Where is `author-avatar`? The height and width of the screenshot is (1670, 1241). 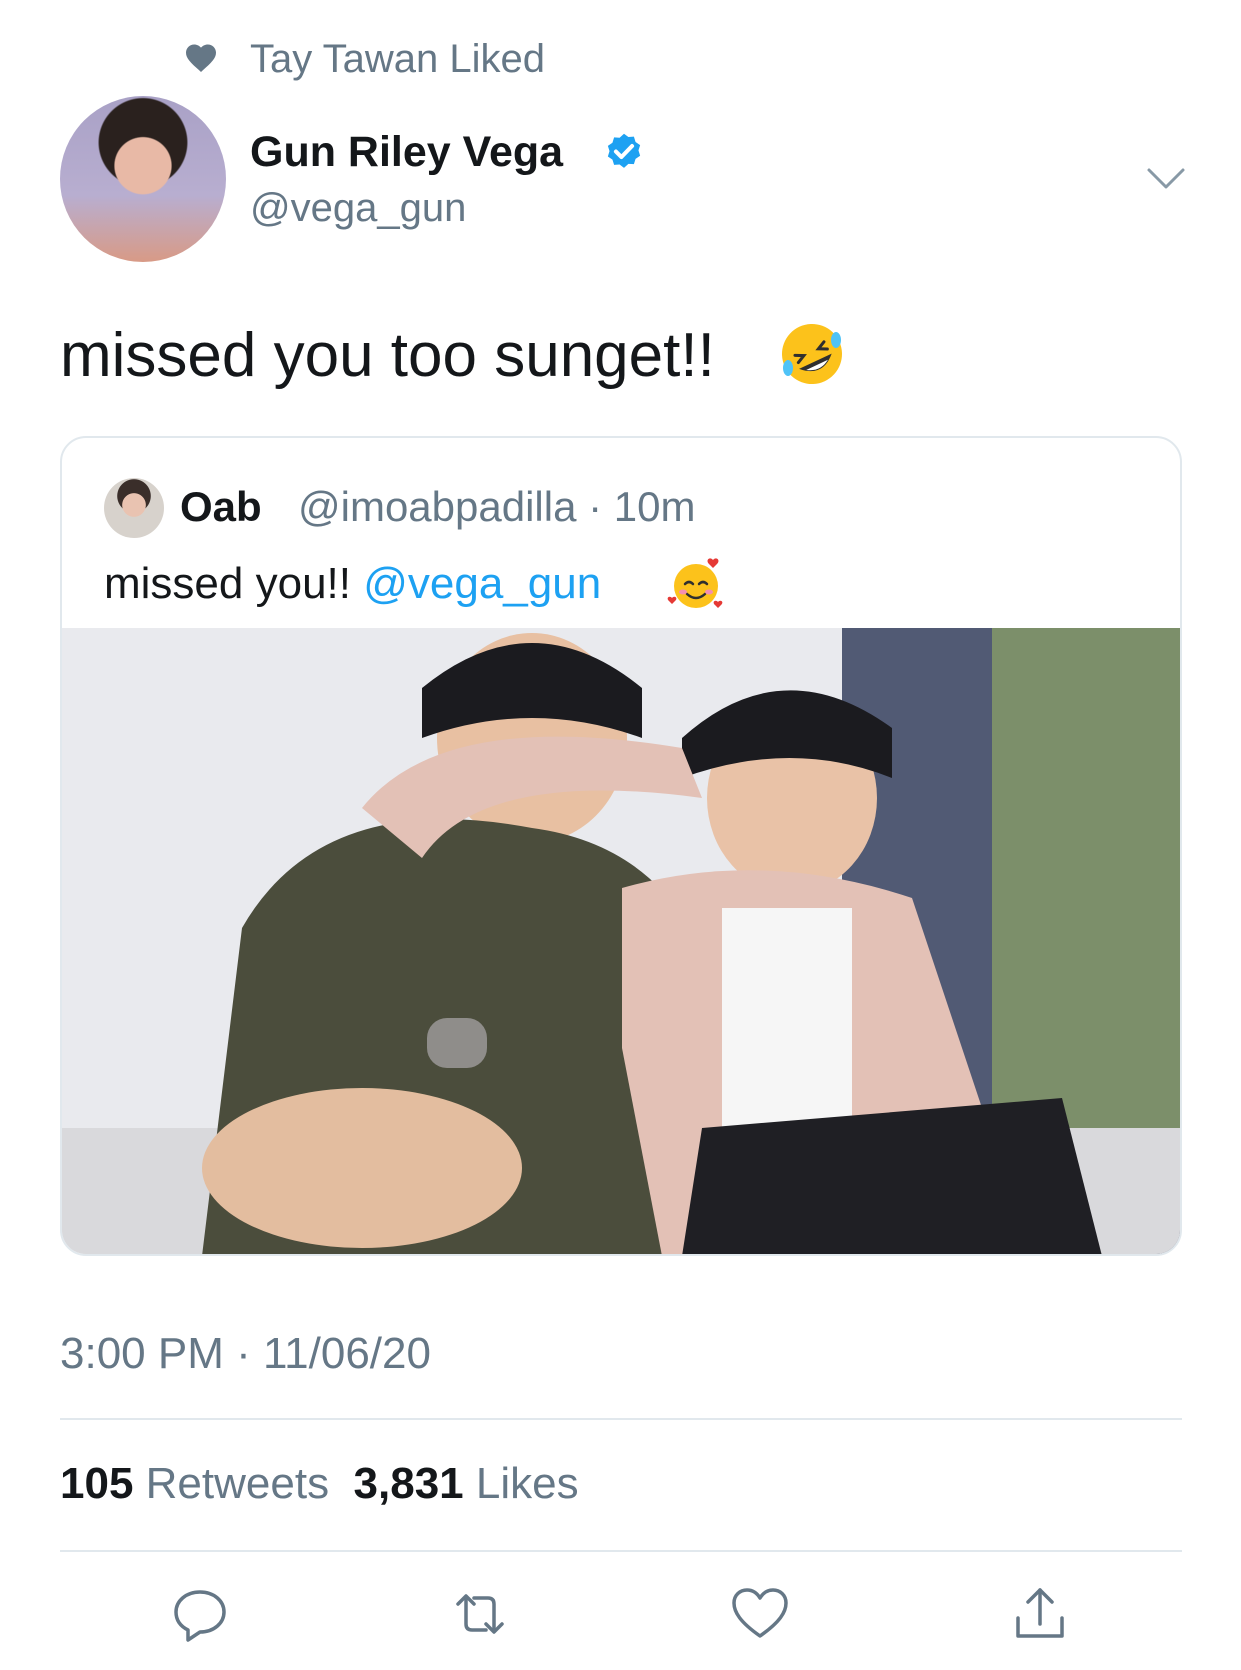
author-avatar is located at coordinates (143, 179).